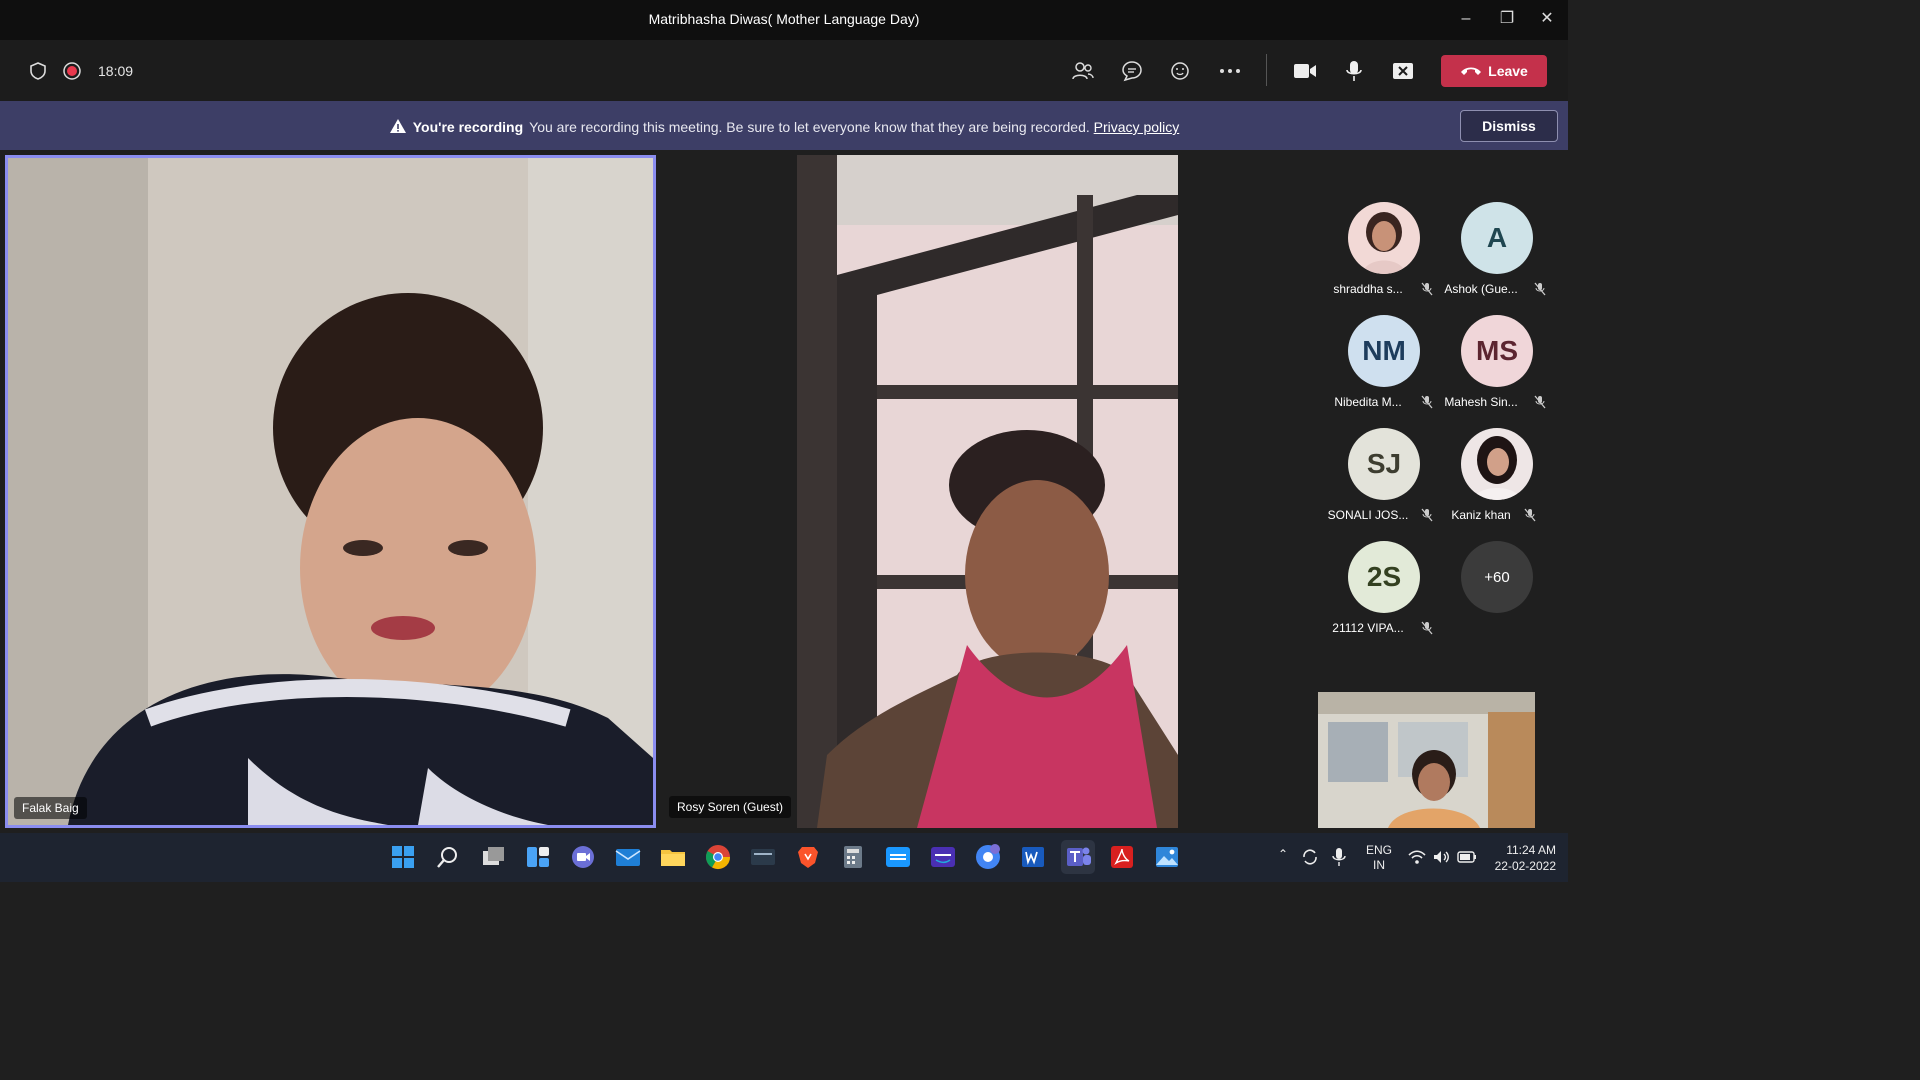 This screenshot has height=1080, width=1920. I want to click on clock-date: 22-02-2022, so click(1525, 866).